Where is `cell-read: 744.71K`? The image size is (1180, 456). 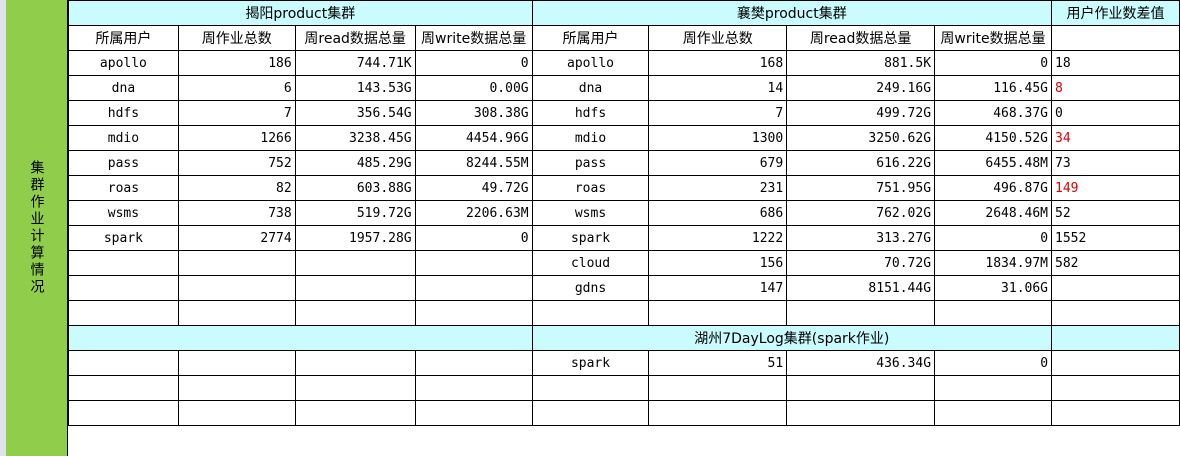
cell-read: 744.71K is located at coordinates (355, 63).